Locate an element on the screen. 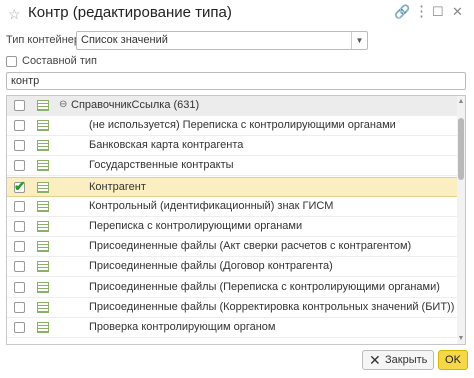  scroll-up-icon: ▲ is located at coordinates (461, 101).